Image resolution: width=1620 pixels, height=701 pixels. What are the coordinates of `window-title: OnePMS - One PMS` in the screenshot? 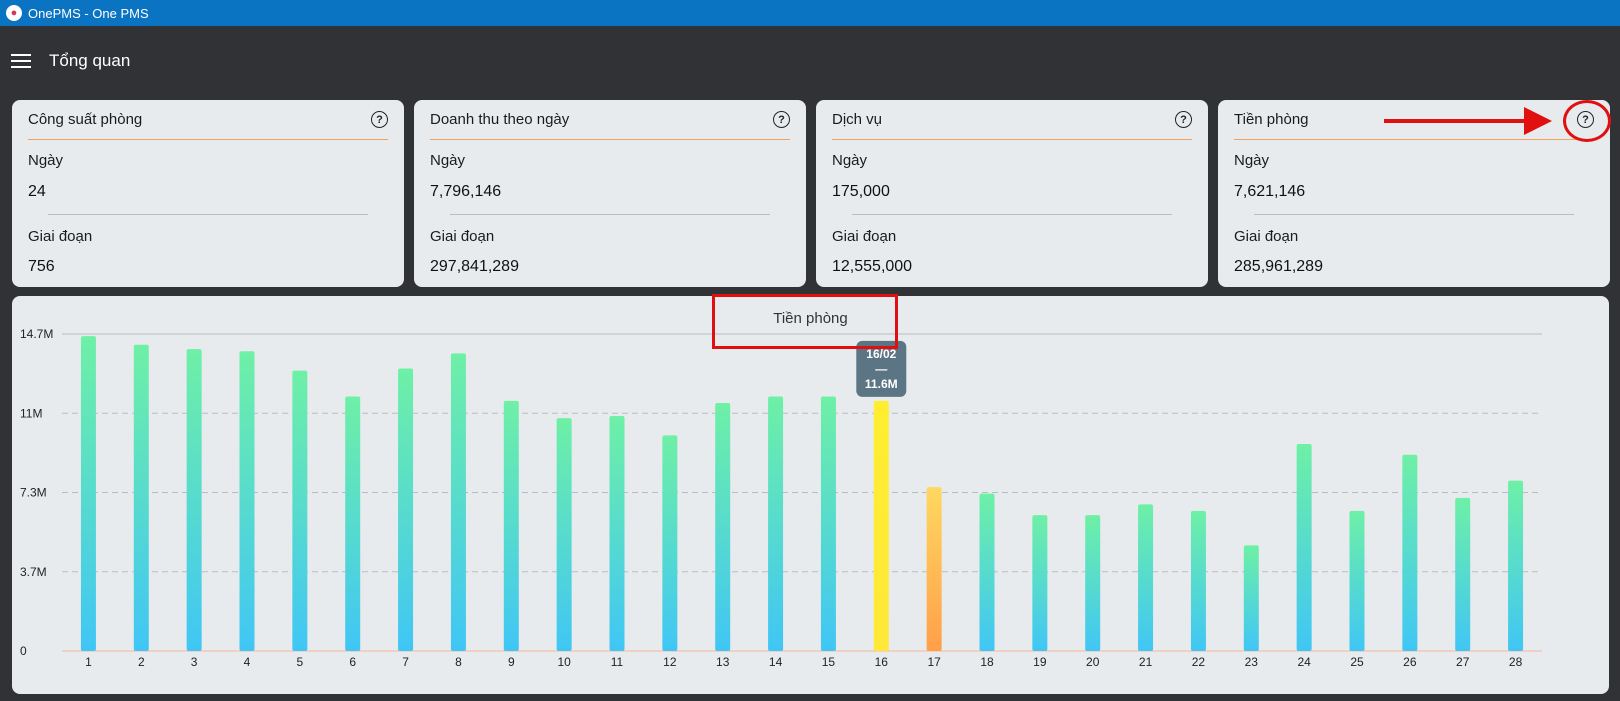 It's located at (88, 13).